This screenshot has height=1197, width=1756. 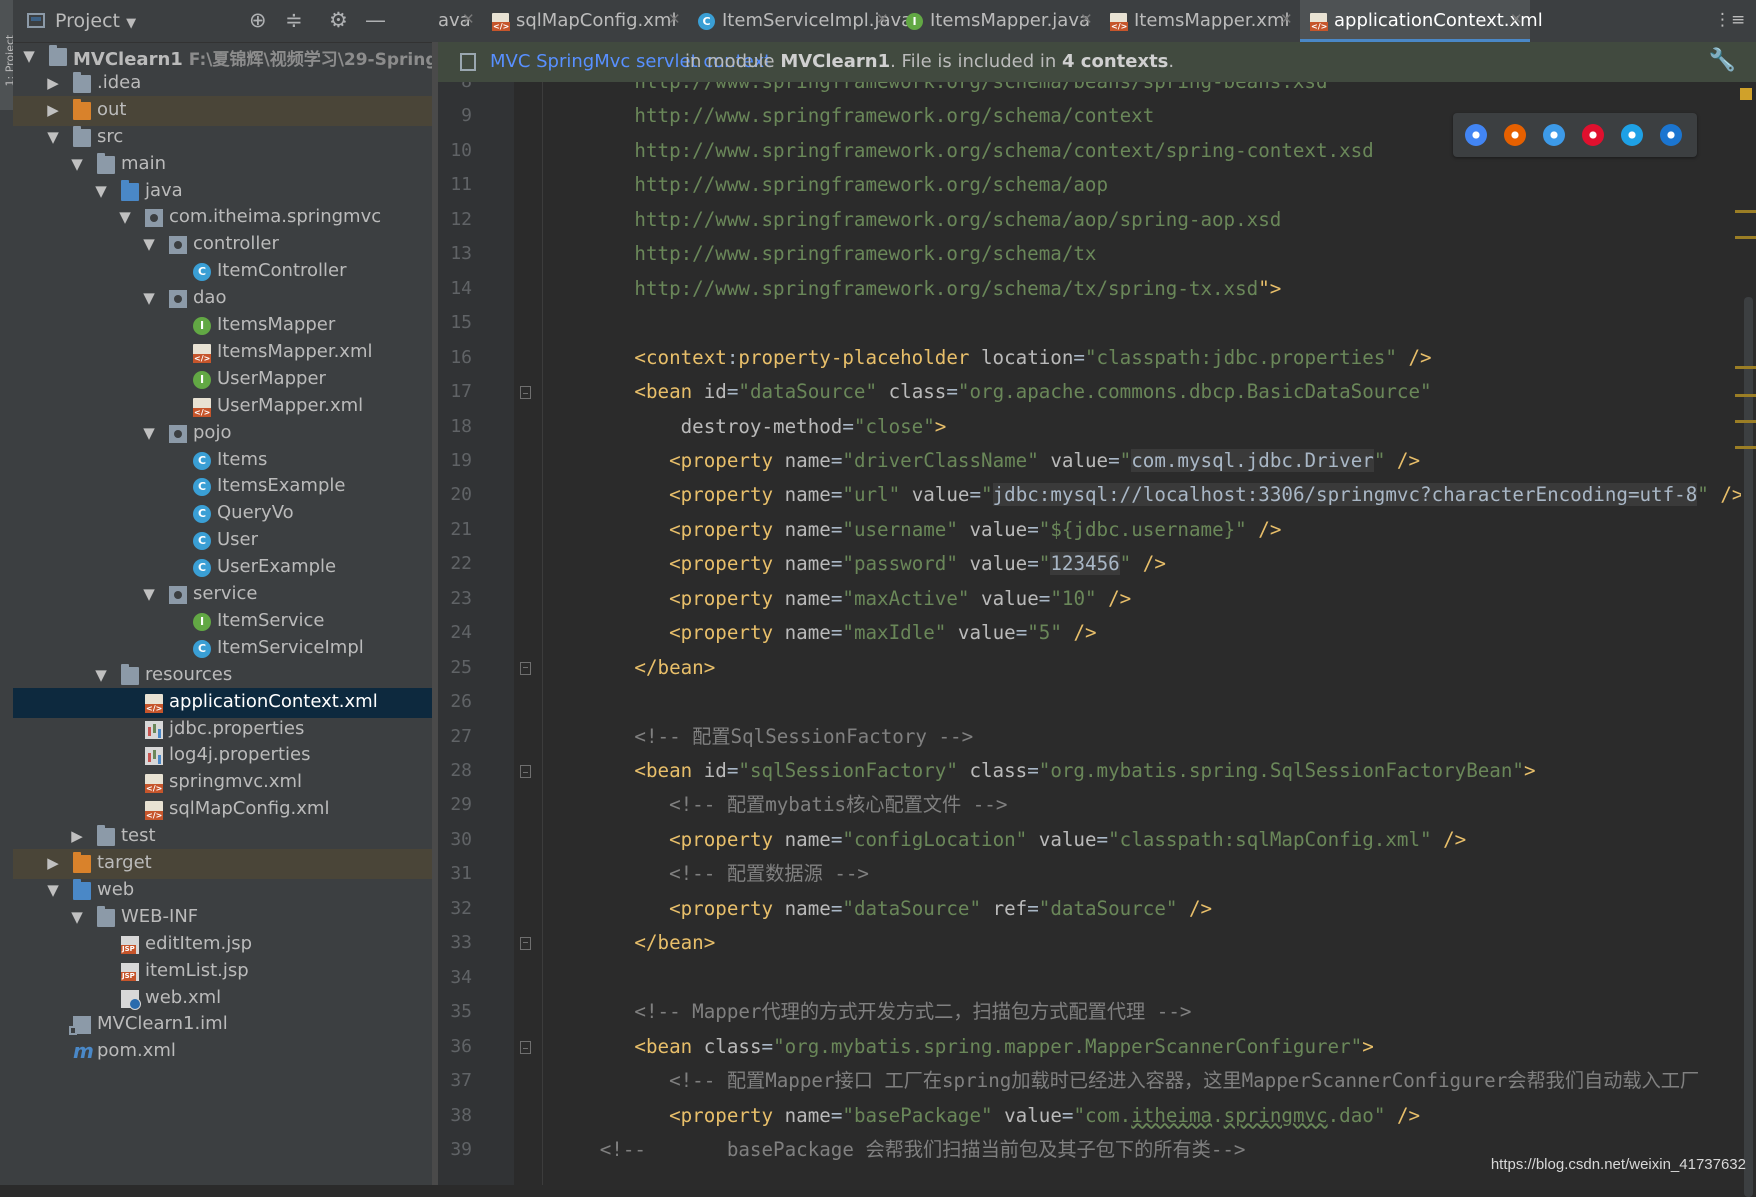 What do you see at coordinates (225, 165) in the screenshot?
I see `tree-item: ▼ main` at bounding box center [225, 165].